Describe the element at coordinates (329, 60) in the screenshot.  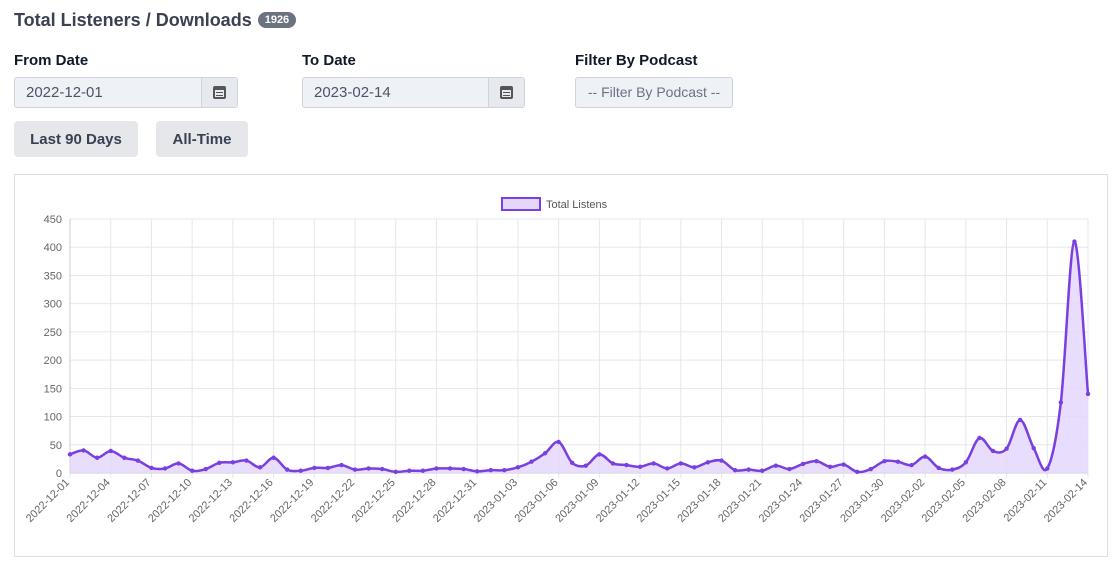
I see `to-date-label: To Date` at that location.